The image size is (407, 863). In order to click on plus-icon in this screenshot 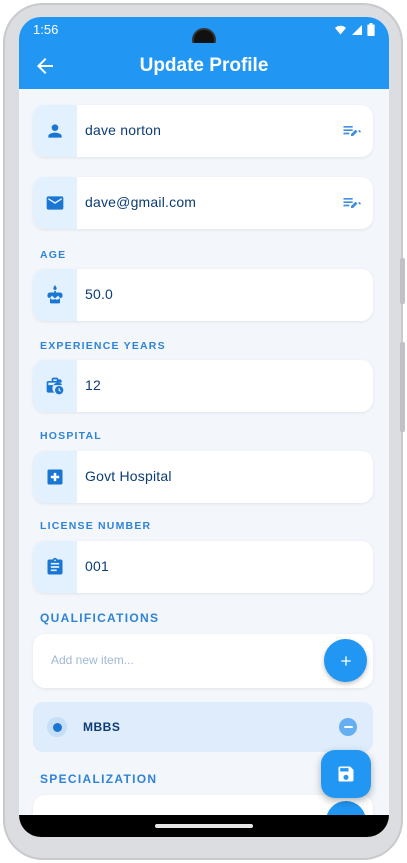, I will do `click(345, 660)`.